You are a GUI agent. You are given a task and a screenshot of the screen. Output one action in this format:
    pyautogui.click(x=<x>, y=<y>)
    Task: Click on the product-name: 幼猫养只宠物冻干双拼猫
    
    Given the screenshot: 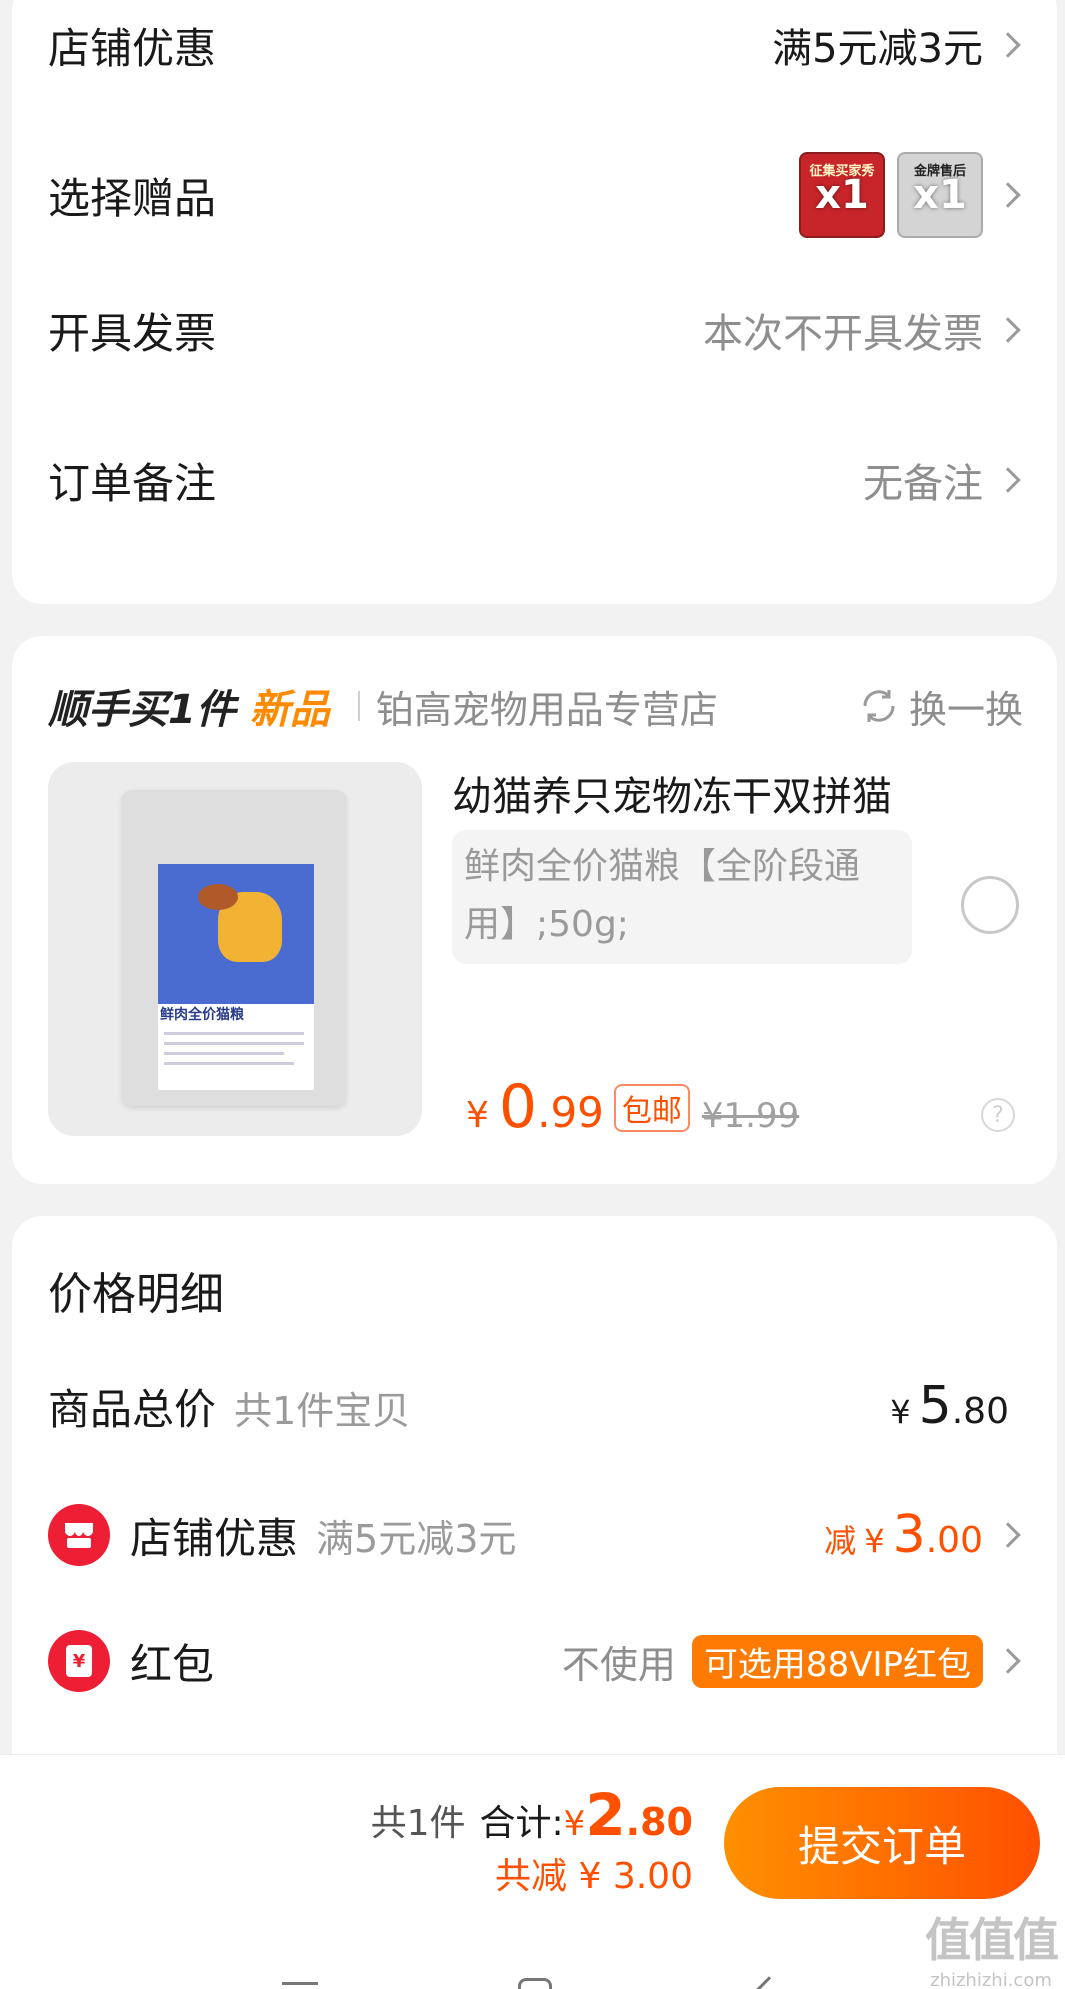 What is the action you would take?
    pyautogui.click(x=682, y=793)
    